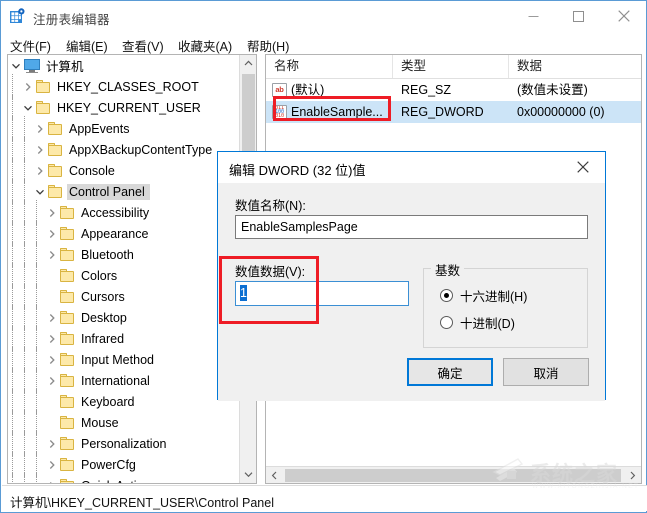 The width and height of the screenshot is (647, 513). Describe the element at coordinates (123, 317) in the screenshot. I see `tree-item-desktop: Desktop` at that location.